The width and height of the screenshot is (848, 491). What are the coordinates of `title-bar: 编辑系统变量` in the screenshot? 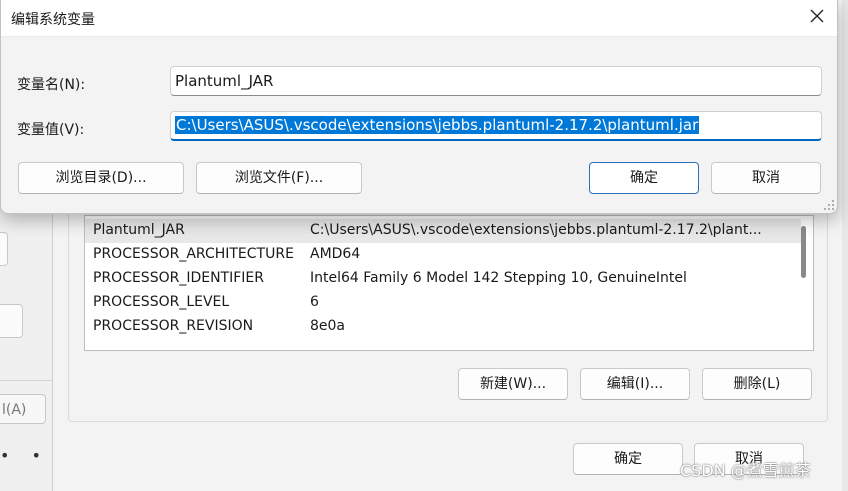 It's located at (419, 18).